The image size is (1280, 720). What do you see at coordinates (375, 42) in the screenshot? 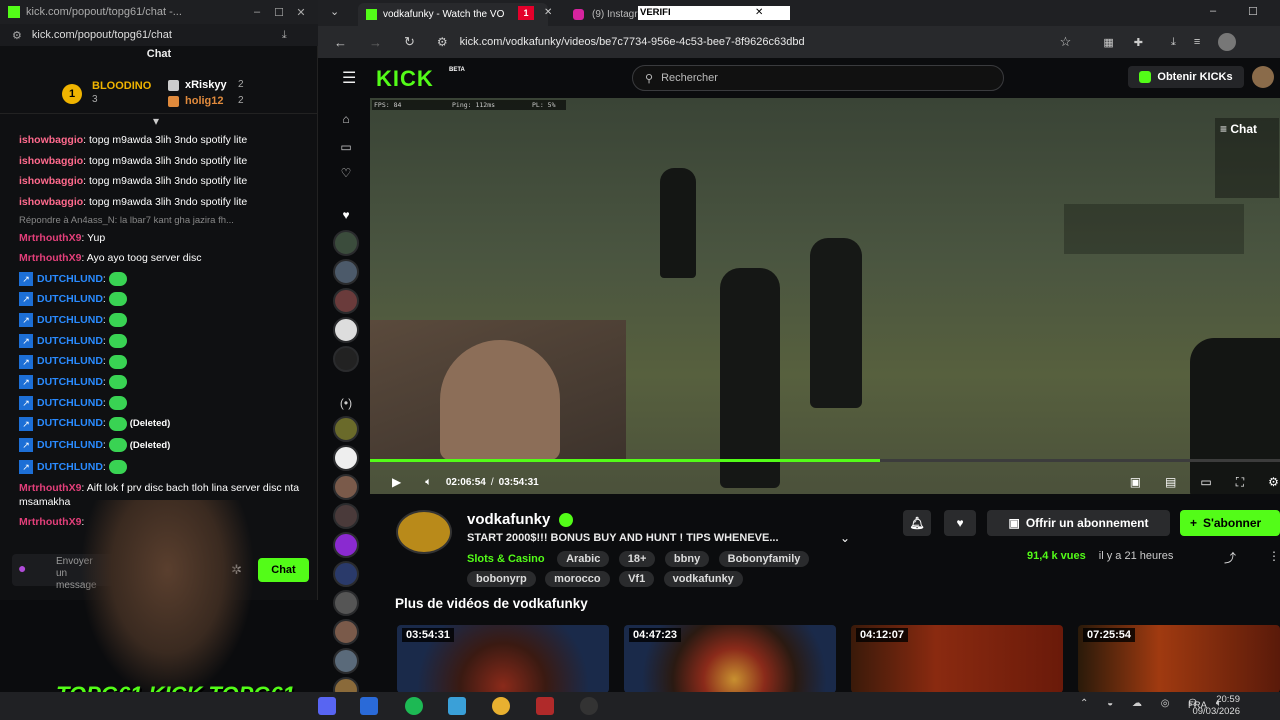
I see `forward-icon: →` at bounding box center [375, 42].